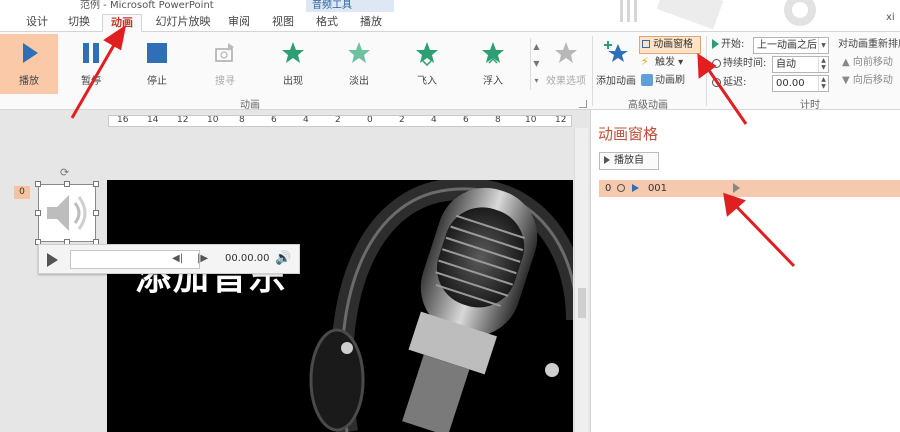  I want to click on delay-label-row: 延迟:, so click(729, 83).